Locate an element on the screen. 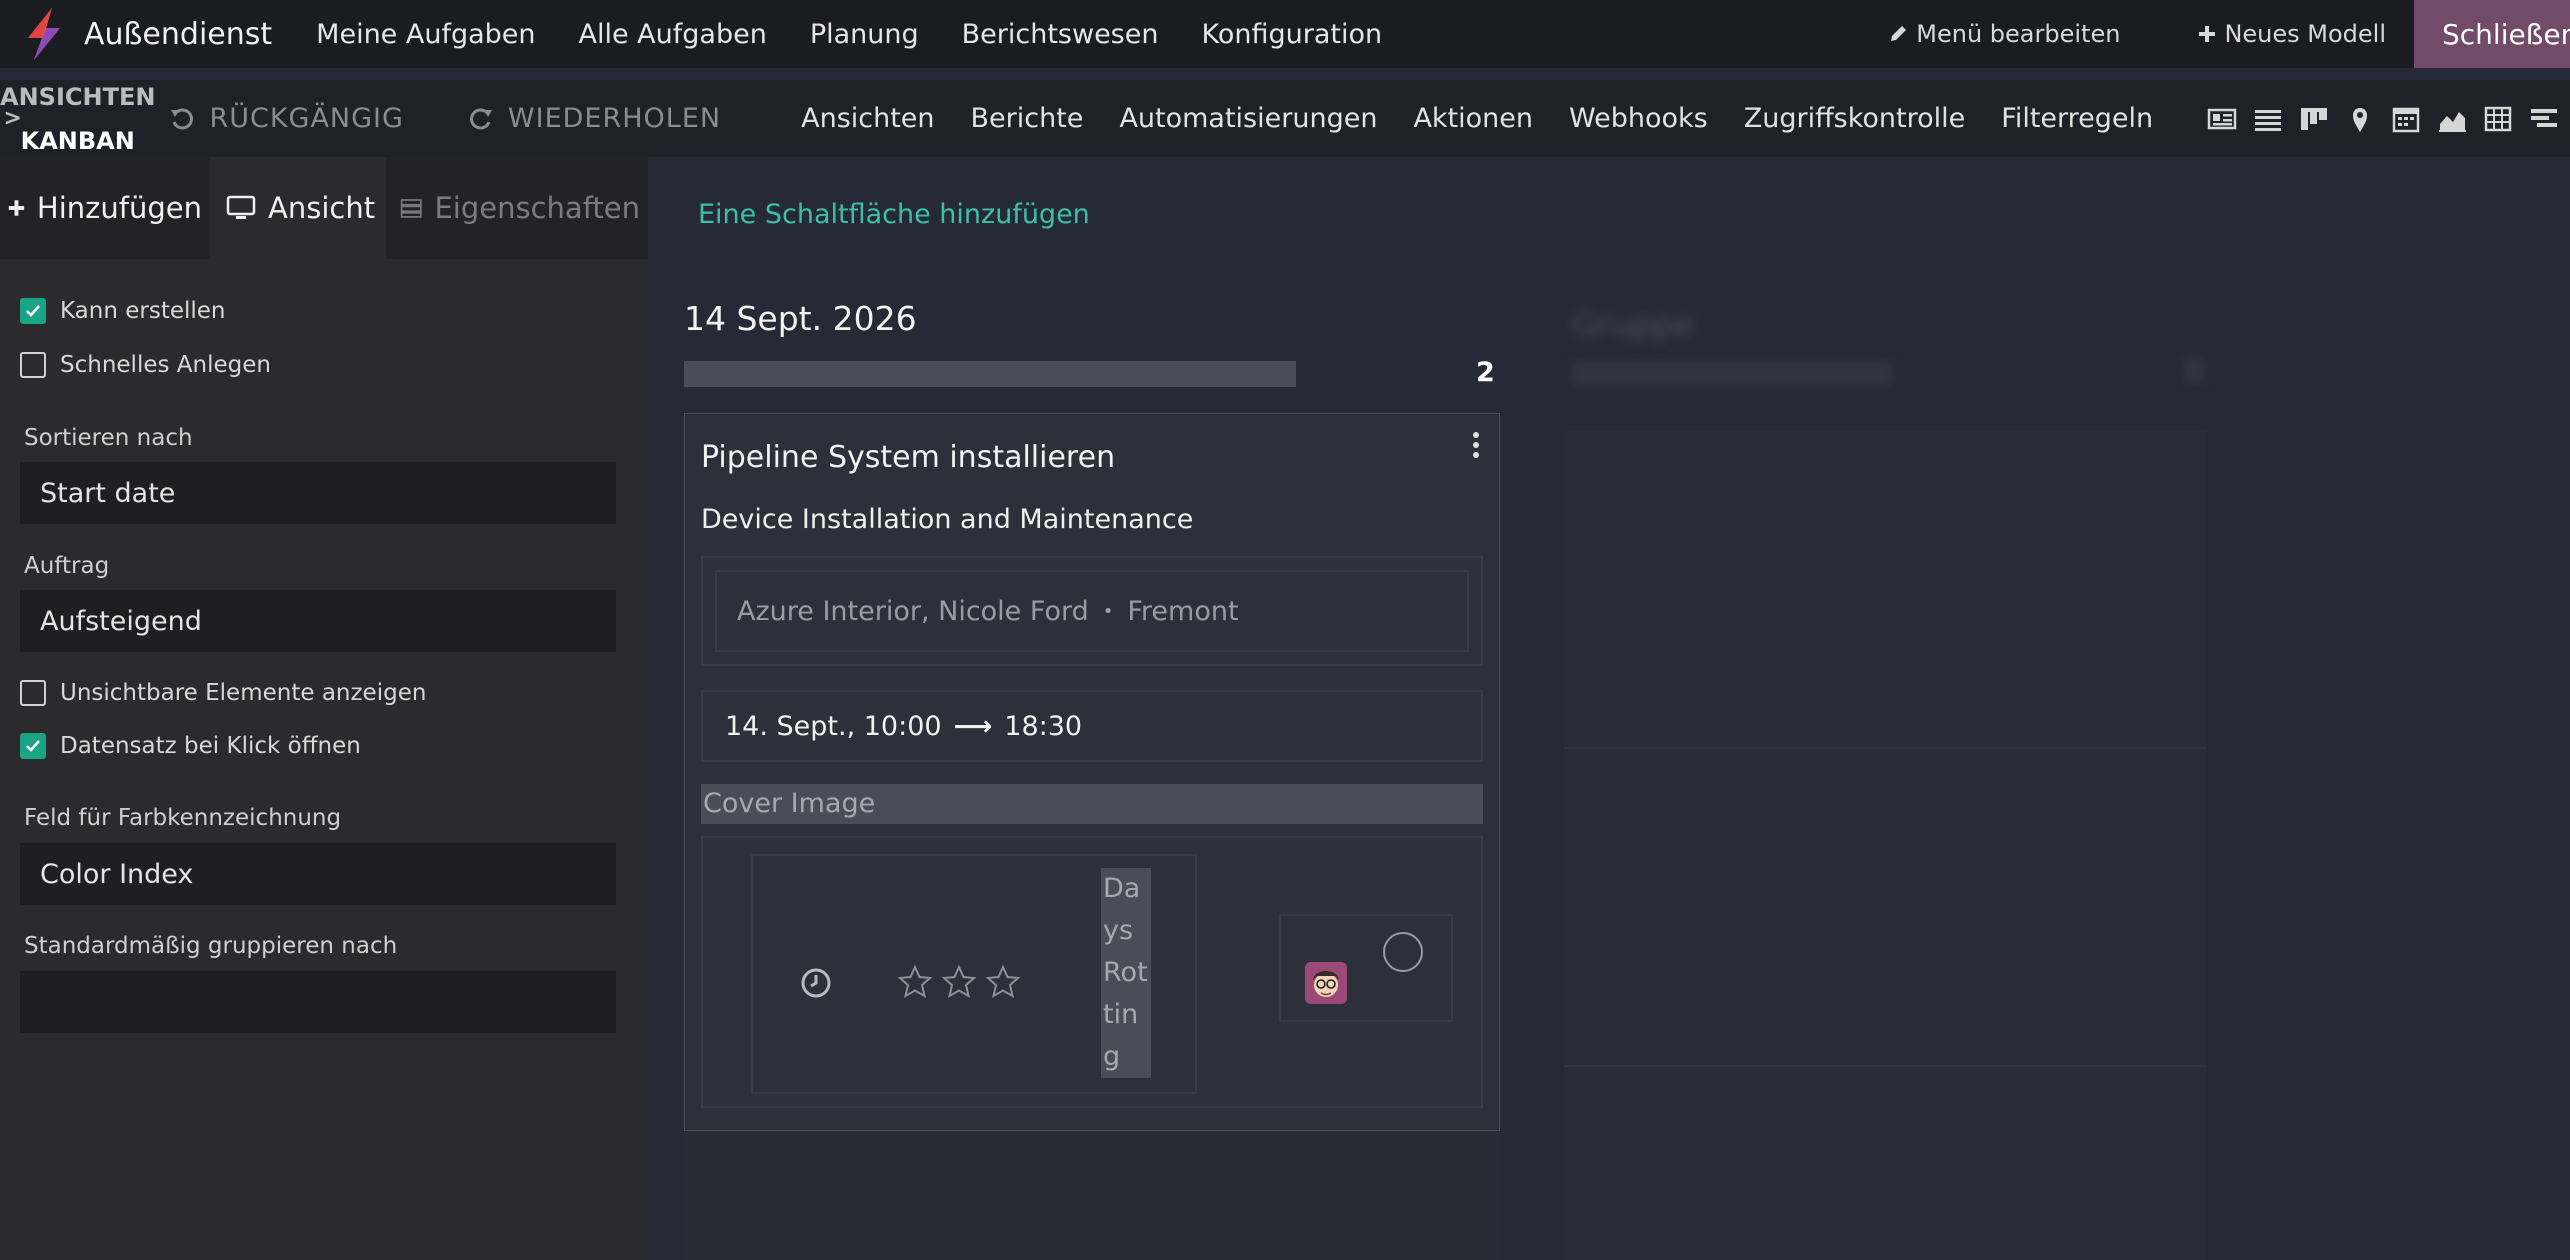 Image resolution: width=2570 pixels, height=1260 pixels. undo-label: RÜCKGÄNGIG is located at coordinates (306, 118).